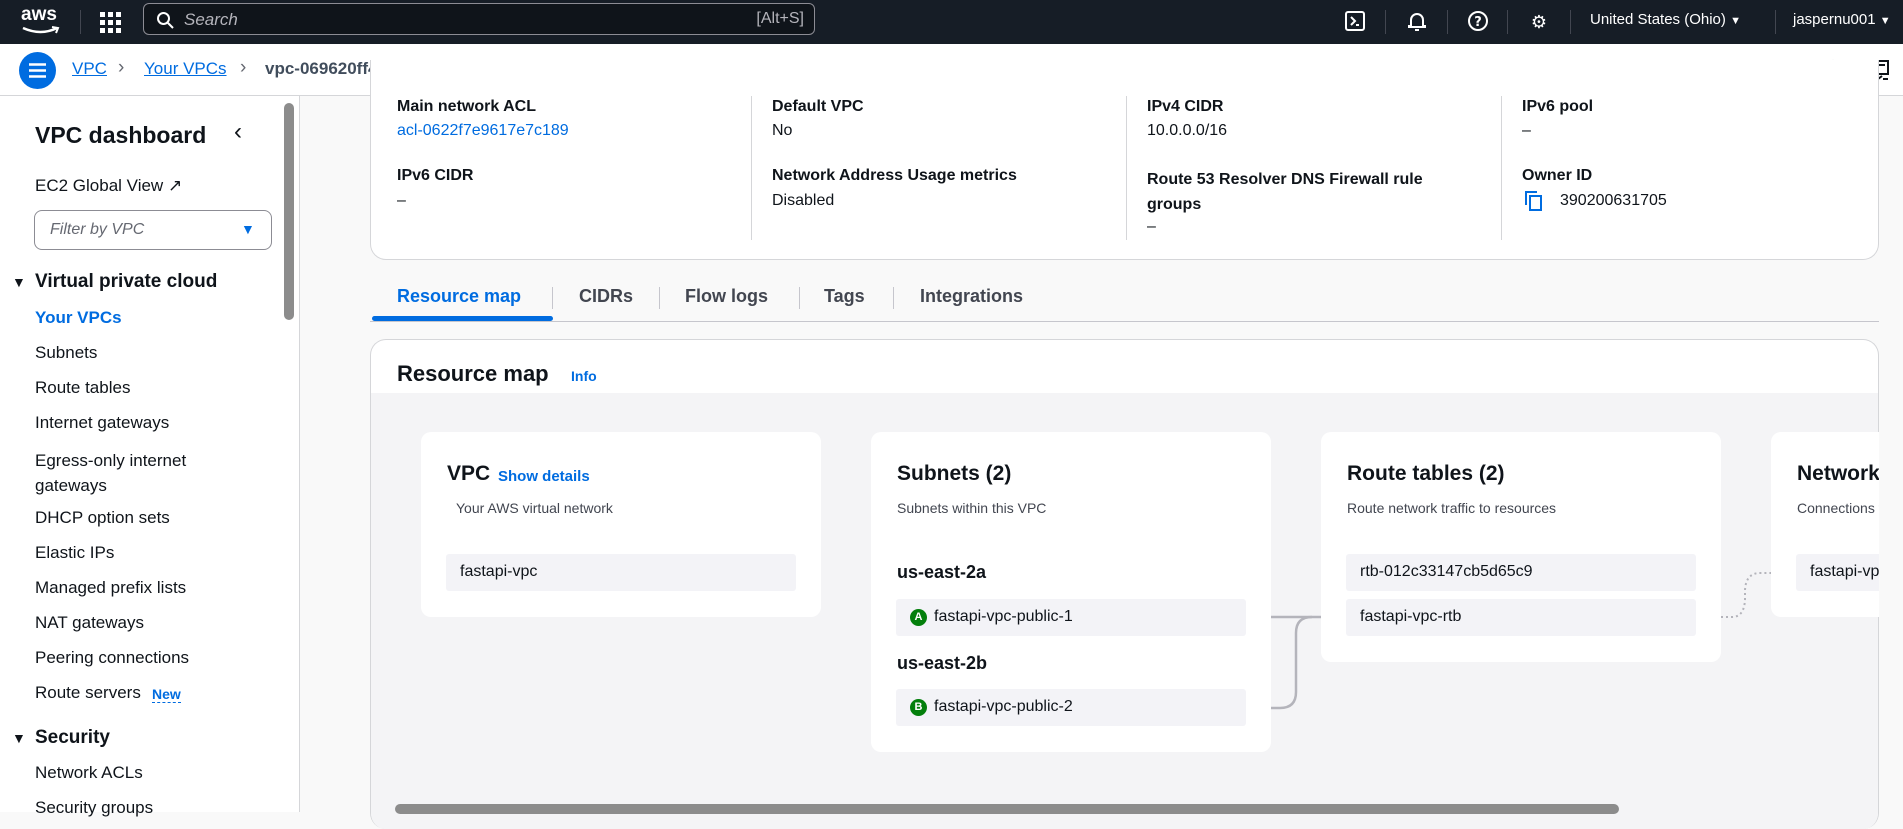  What do you see at coordinates (1521, 572) in the screenshot?
I see `route-table-item: rtb-012c33147cb5d65c9` at bounding box center [1521, 572].